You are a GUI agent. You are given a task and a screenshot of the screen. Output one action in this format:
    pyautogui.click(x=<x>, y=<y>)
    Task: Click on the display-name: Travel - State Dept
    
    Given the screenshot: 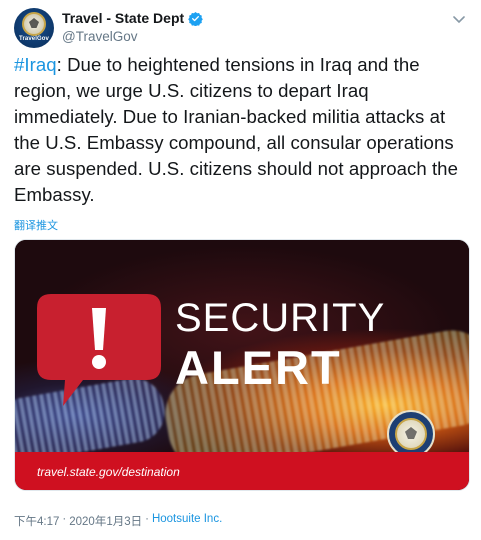 What is the action you would take?
    pyautogui.click(x=123, y=18)
    